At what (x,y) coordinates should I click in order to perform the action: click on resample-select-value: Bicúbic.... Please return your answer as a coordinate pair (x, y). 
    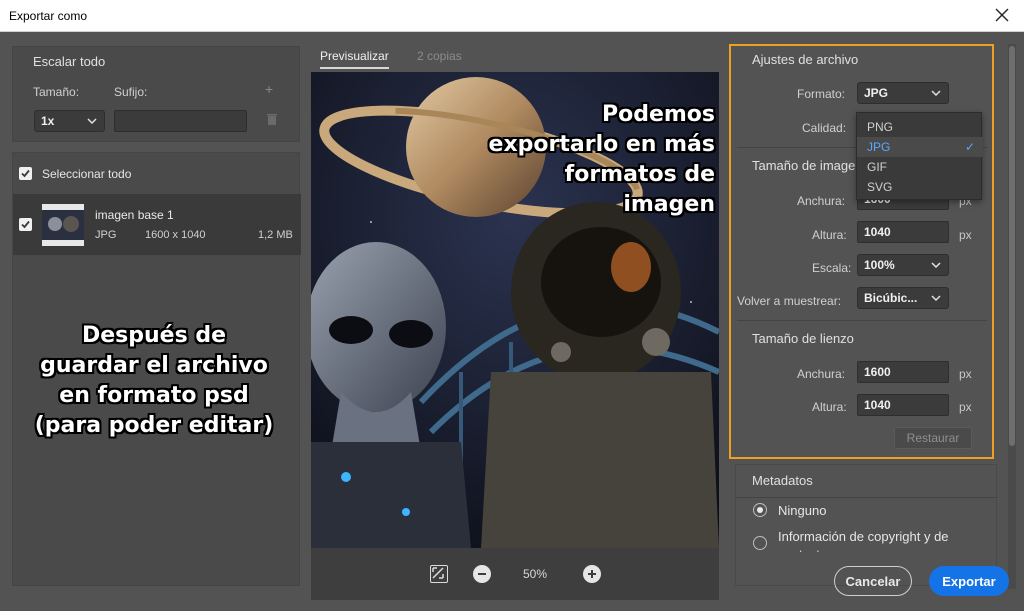
    Looking at the image, I should click on (891, 298).